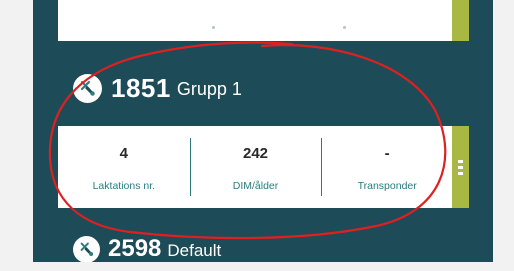 Image resolution: width=514 pixels, height=271 pixels. What do you see at coordinates (255, 186) in the screenshot?
I see `stat-label: DIM/ålder` at bounding box center [255, 186].